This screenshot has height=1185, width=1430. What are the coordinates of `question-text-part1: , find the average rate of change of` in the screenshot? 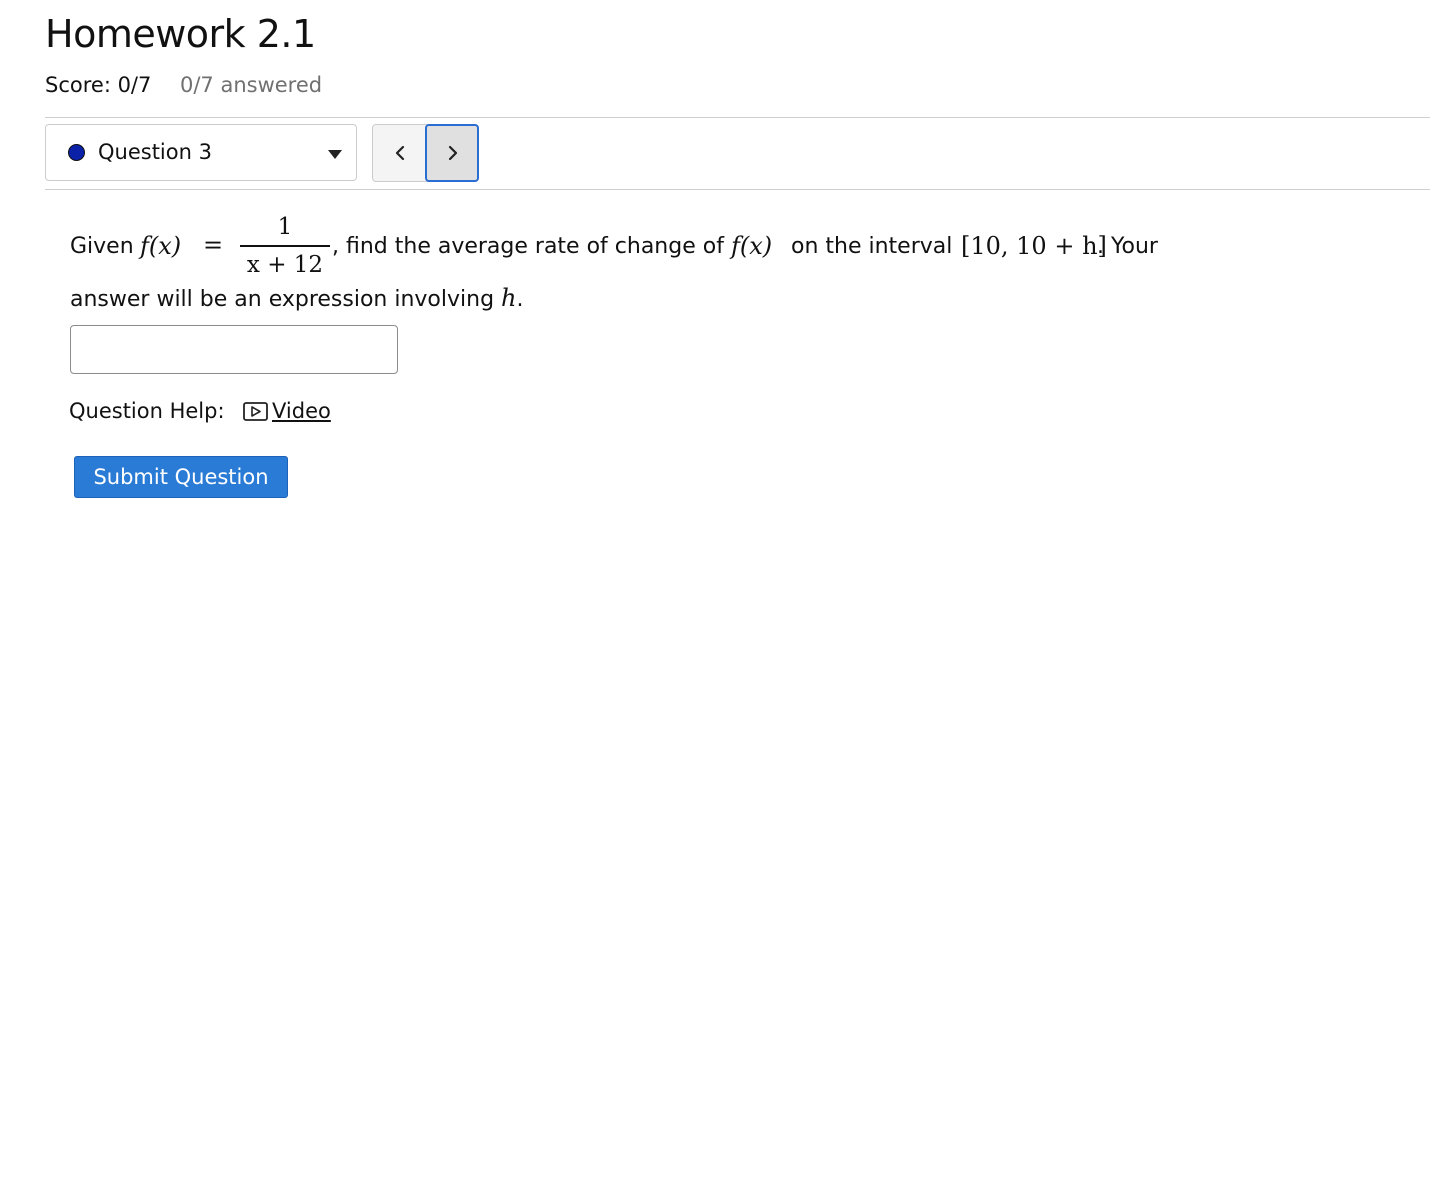 It's located at (528, 246).